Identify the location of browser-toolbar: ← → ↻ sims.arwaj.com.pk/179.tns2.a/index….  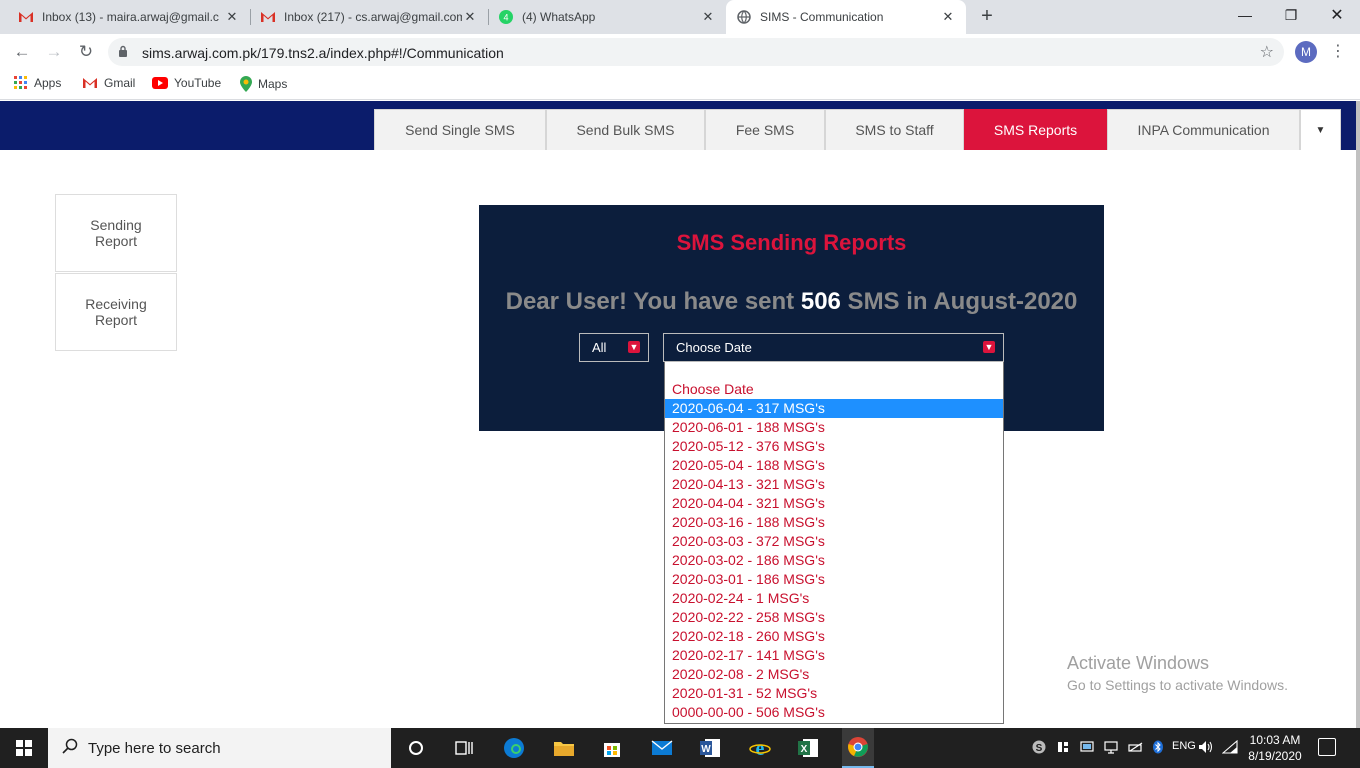
(680, 52).